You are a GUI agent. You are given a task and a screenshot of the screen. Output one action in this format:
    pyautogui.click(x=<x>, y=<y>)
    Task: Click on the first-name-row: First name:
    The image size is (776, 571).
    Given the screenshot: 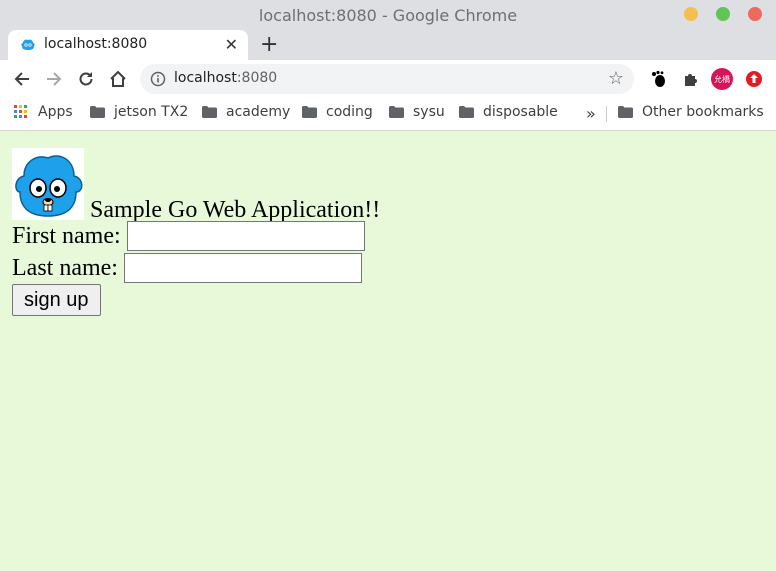 What is the action you would take?
    pyautogui.click(x=382, y=236)
    